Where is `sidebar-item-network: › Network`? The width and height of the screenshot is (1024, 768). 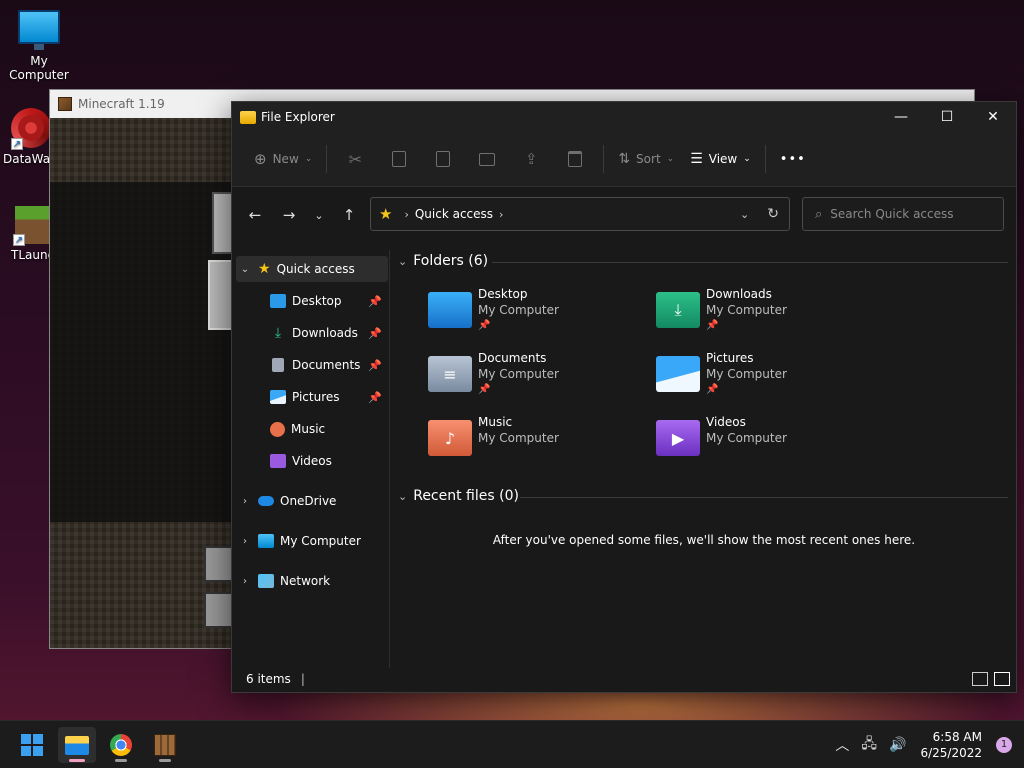 sidebar-item-network: › Network is located at coordinates (312, 581).